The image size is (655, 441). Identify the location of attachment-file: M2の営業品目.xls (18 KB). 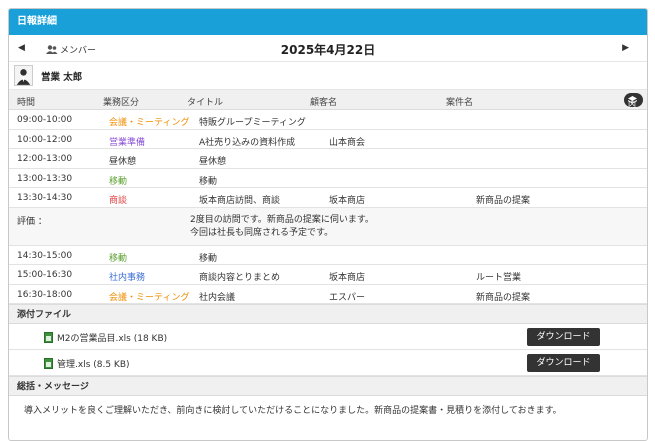
(105, 337).